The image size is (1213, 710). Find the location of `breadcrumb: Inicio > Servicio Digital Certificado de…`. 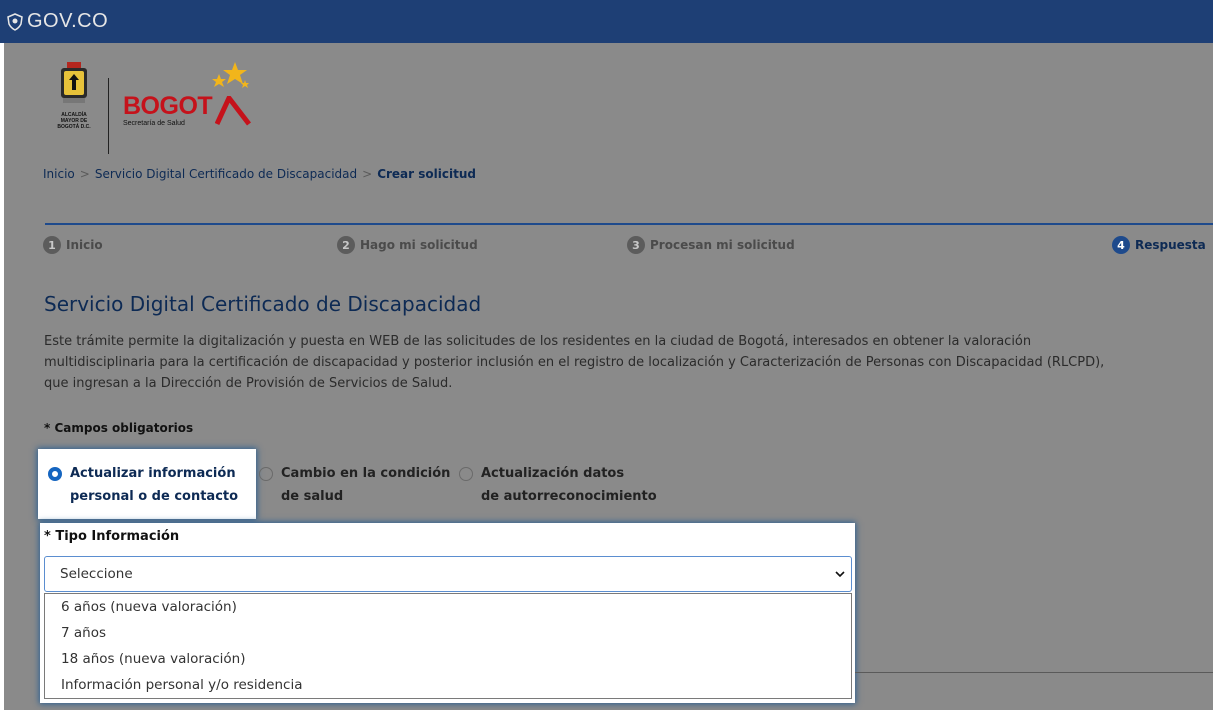

breadcrumb: Inicio > Servicio Digital Certificado de… is located at coordinates (259, 174).